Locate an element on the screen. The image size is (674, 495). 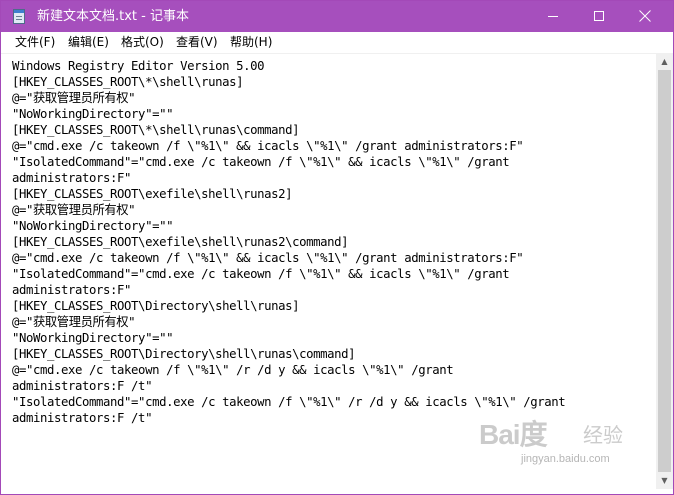
vertical-scrollbar: ▲ ▼ is located at coordinates (664, 271).